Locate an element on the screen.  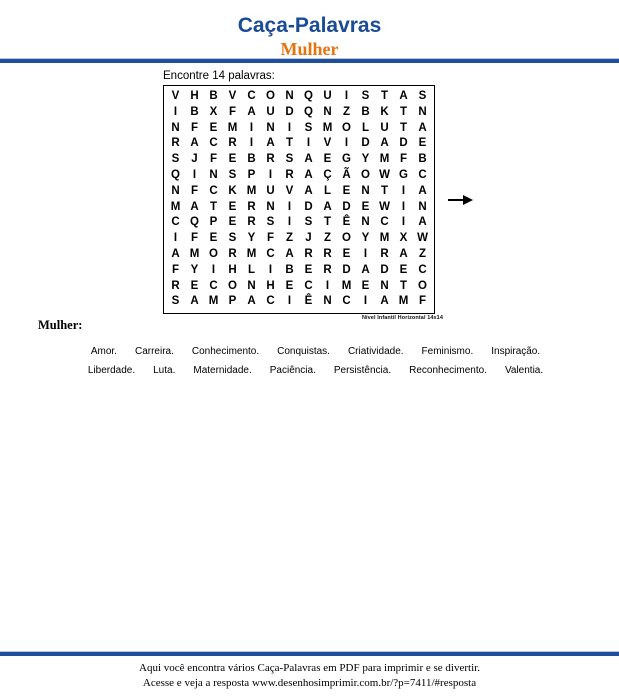
word-list-item: Feminismo. is located at coordinates (448, 351).